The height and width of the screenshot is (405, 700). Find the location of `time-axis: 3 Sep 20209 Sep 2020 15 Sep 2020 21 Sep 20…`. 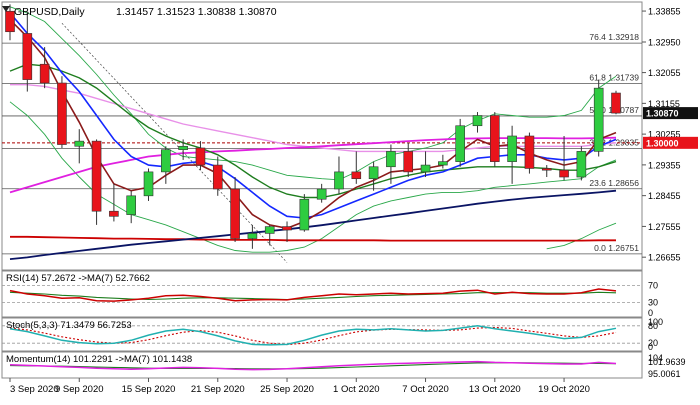

time-axis: 3 Sep 20209 Sep 2020 15 Sep 2020 21 Sep 20… is located at coordinates (322, 386).